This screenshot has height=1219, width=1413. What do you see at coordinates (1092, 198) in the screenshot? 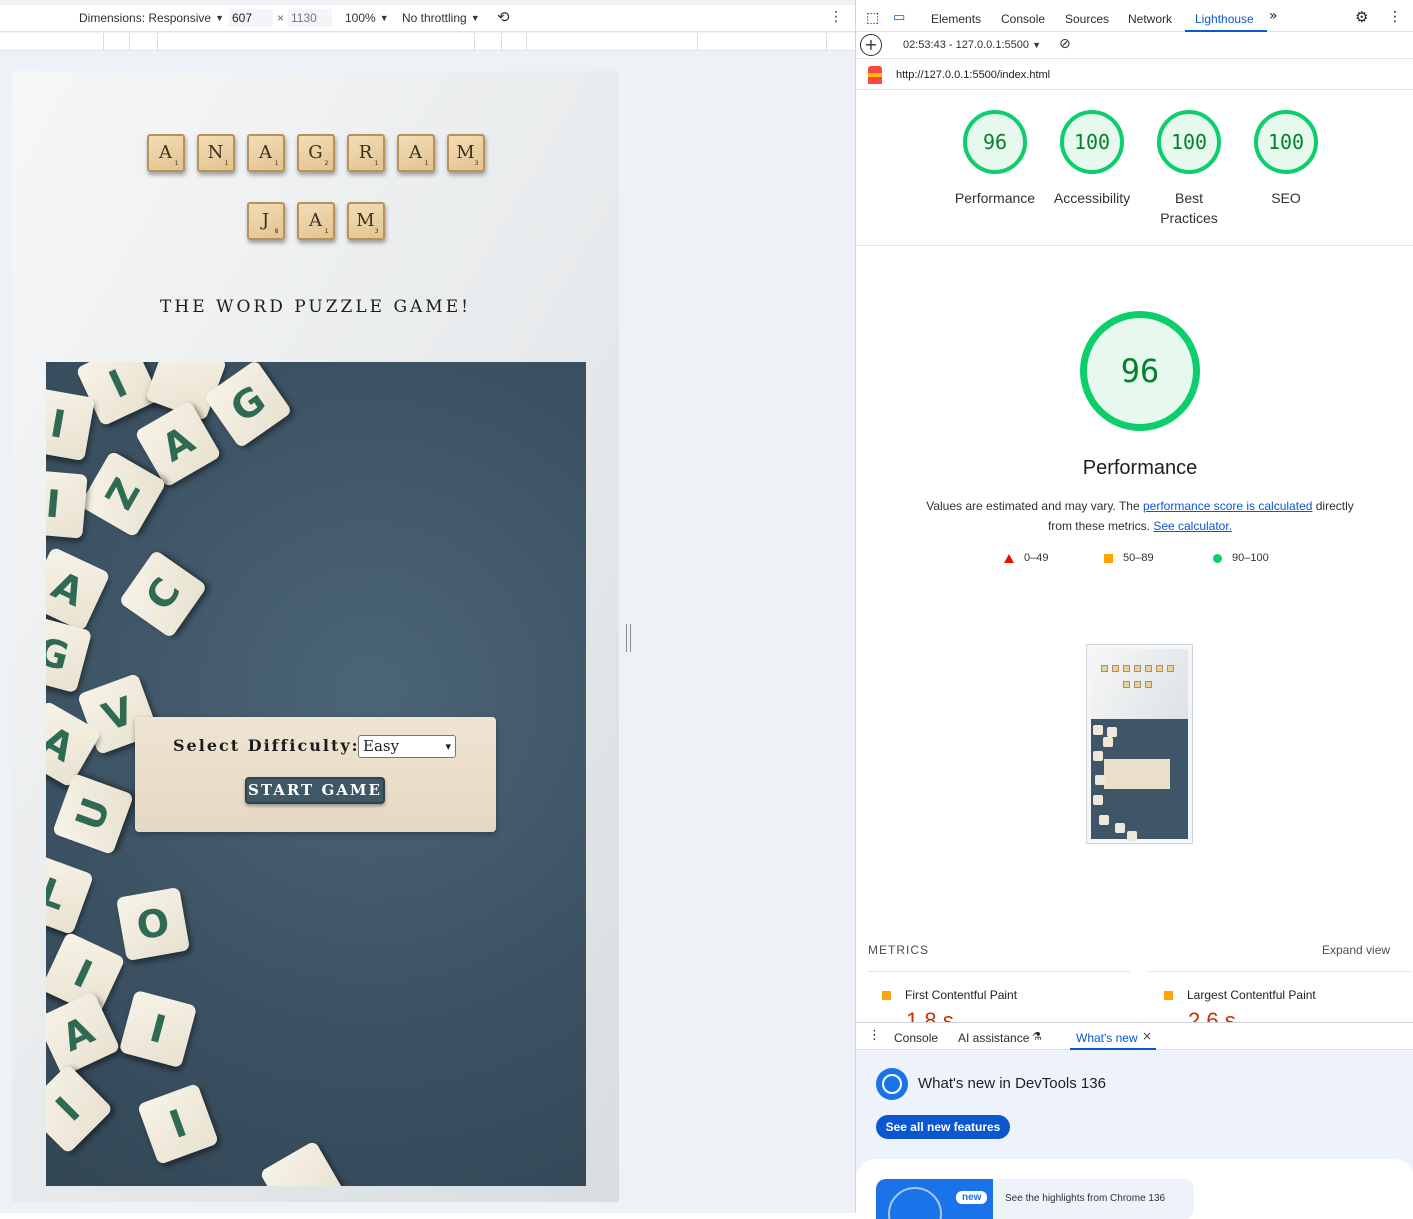
I see `score-label: Accessibility` at bounding box center [1092, 198].